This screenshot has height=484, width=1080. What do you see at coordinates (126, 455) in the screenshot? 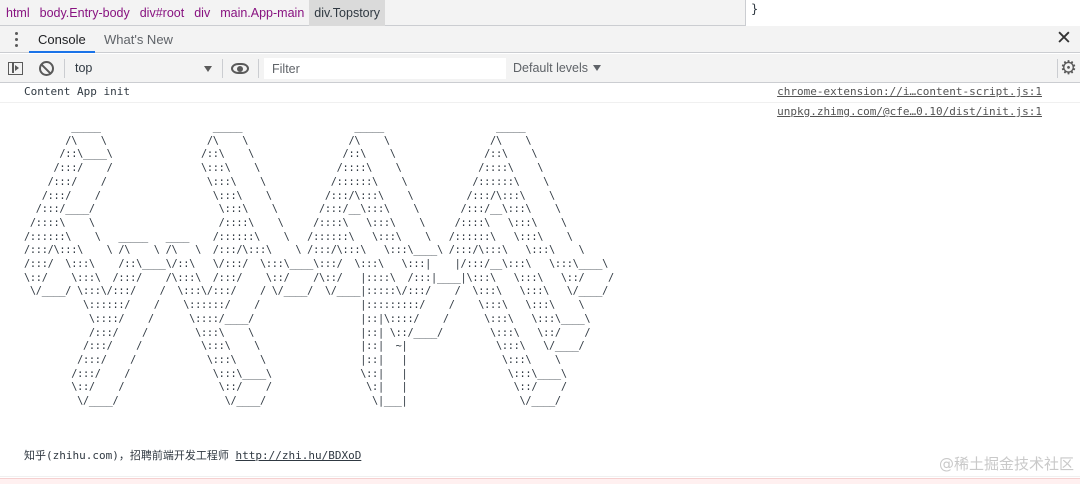
I see `recruiting-text: 知乎(zhihu.com)，招聘前端开发工程师` at bounding box center [126, 455].